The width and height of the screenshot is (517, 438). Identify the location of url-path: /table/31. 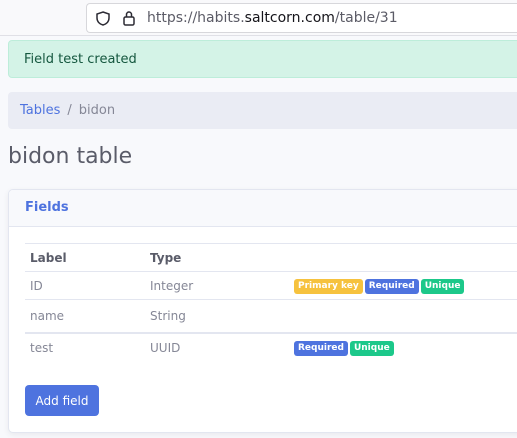
(366, 18).